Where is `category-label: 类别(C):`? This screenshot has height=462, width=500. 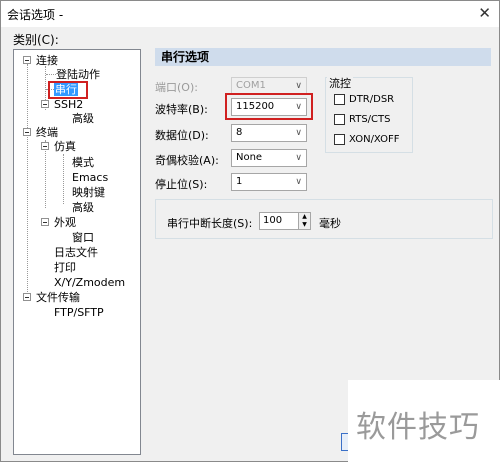 category-label: 类别(C): is located at coordinates (36, 40).